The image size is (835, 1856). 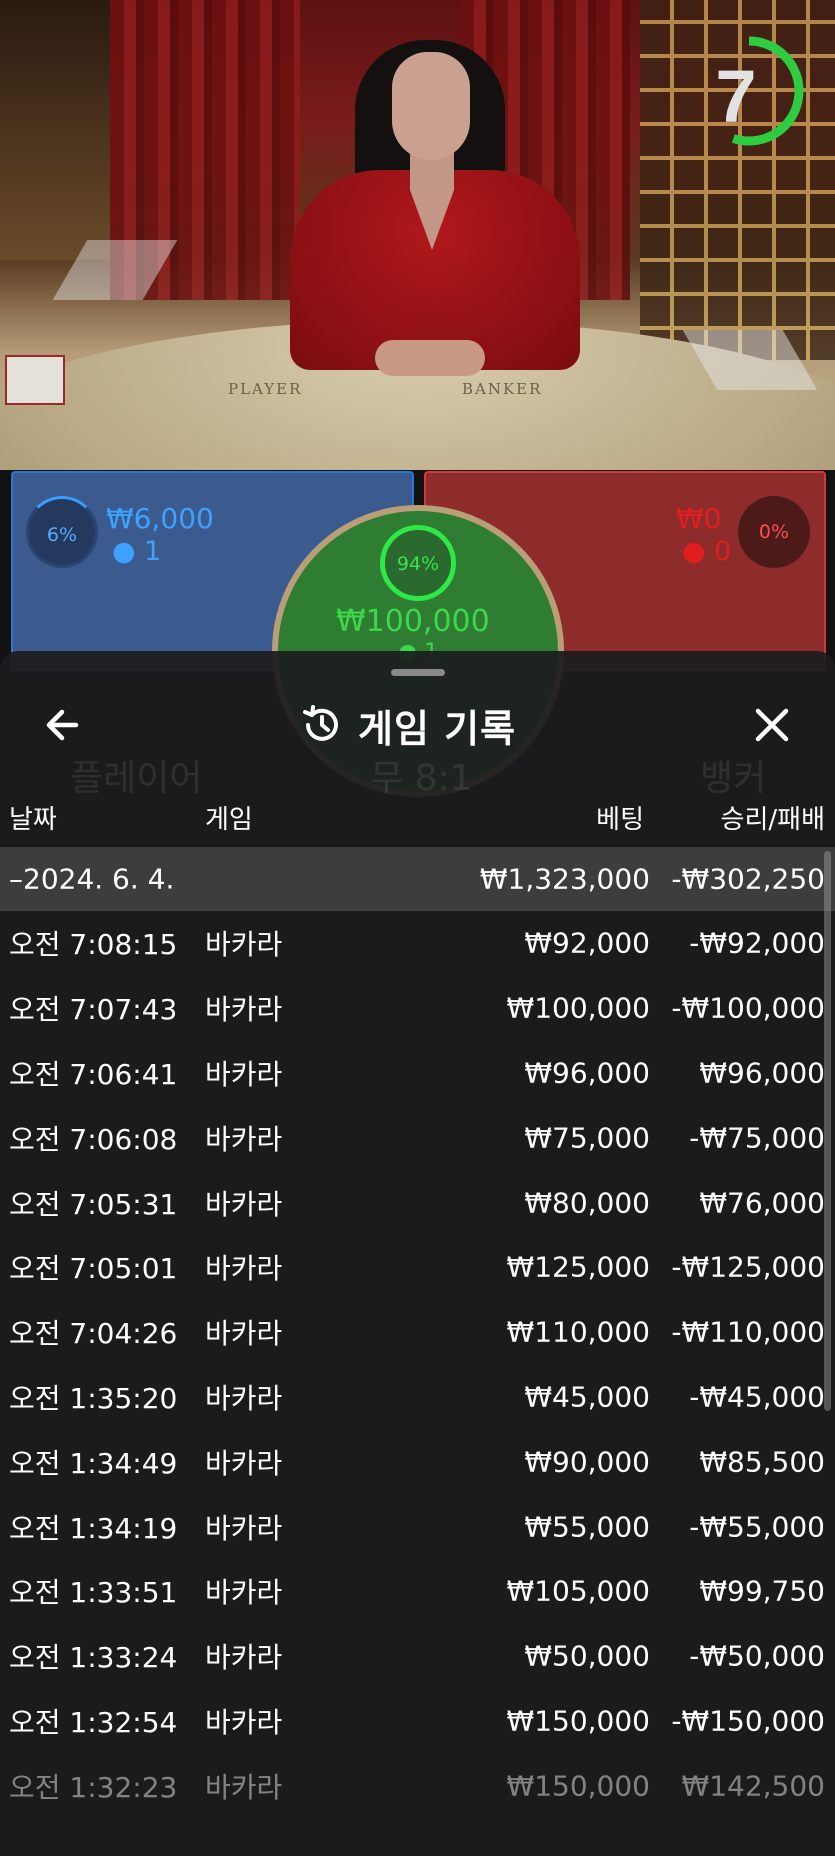 What do you see at coordinates (578, 1008) in the screenshot?
I see `row-bet: ₩100,000` at bounding box center [578, 1008].